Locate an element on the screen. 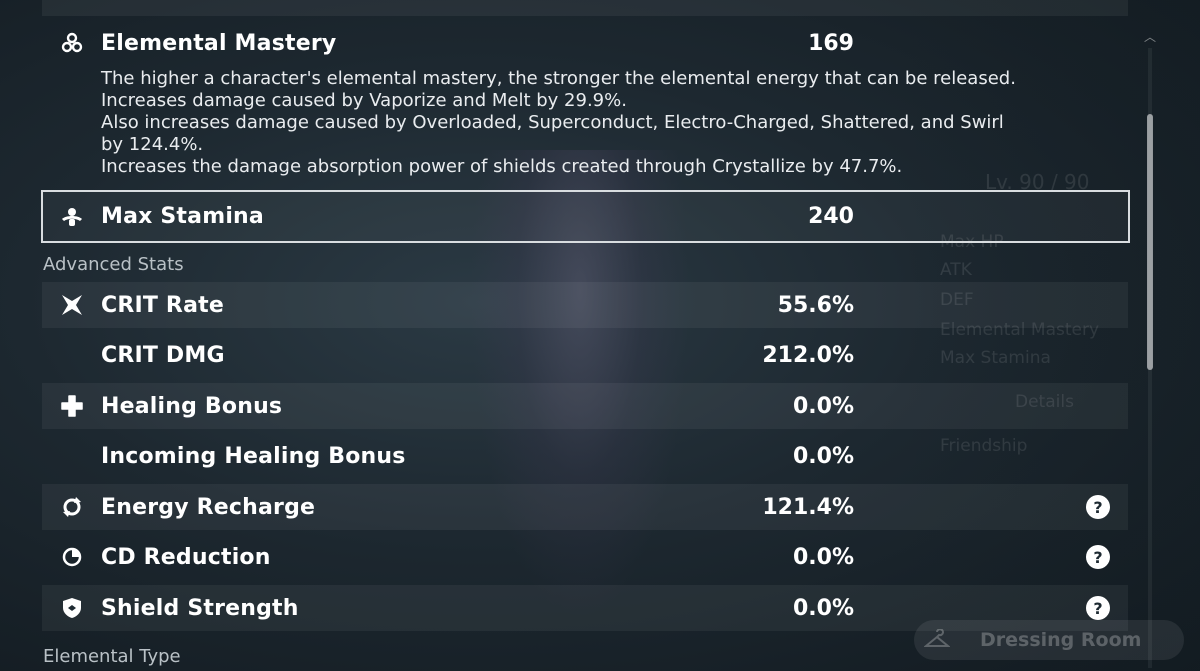 The height and width of the screenshot is (671, 1200). hanger-icon is located at coordinates (937, 639).